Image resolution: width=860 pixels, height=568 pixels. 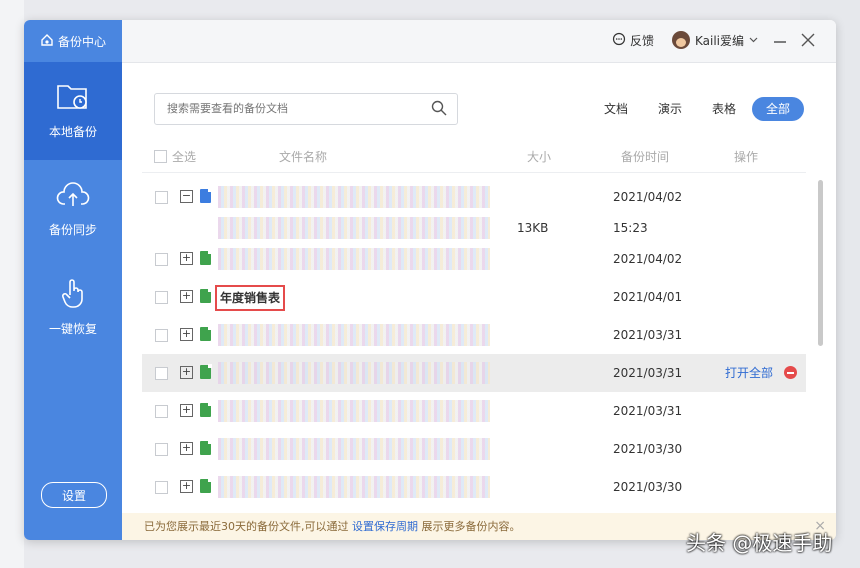 I want to click on filter-presentation: 演示, so click(x=670, y=109).